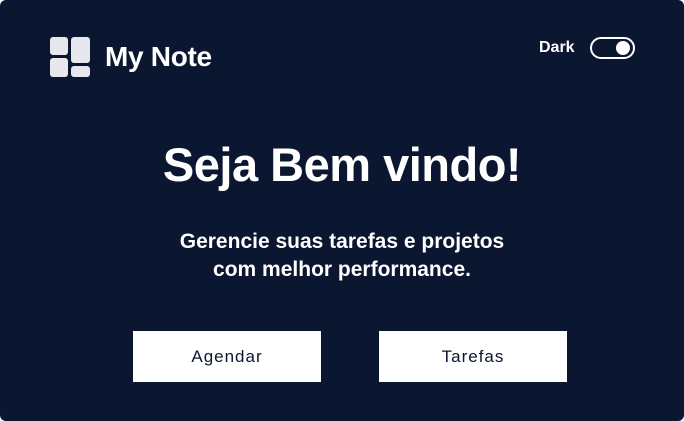  I want to click on subtitle-line: com melhor performance., so click(342, 269).